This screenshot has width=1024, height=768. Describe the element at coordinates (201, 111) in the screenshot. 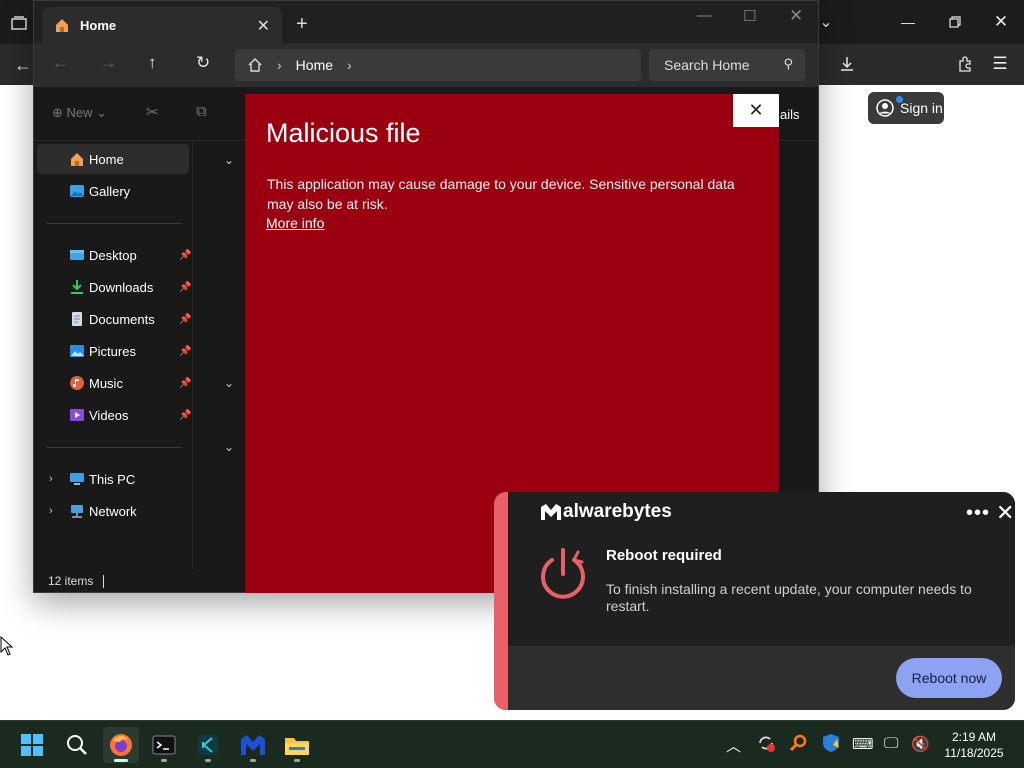

I see `copy-icon: ⧉` at that location.